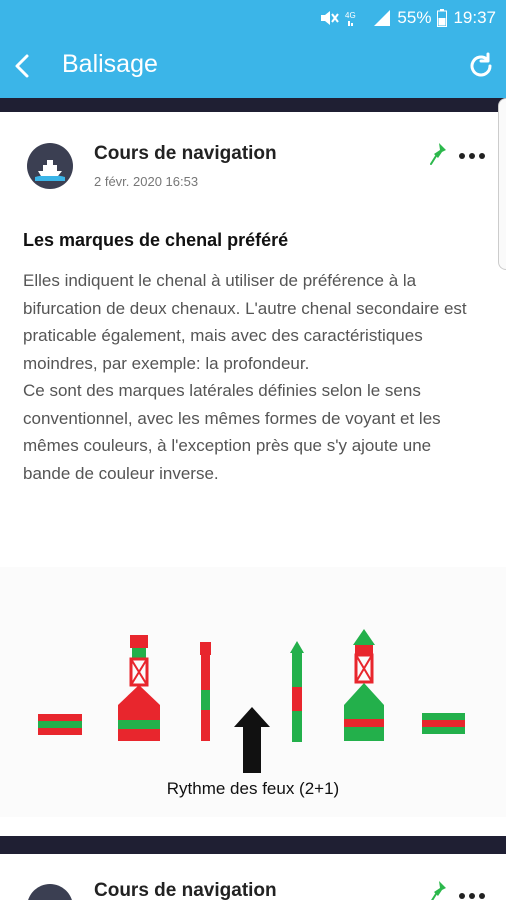  Describe the element at coordinates (110, 64) in the screenshot. I see `page-title: Balisage` at that location.